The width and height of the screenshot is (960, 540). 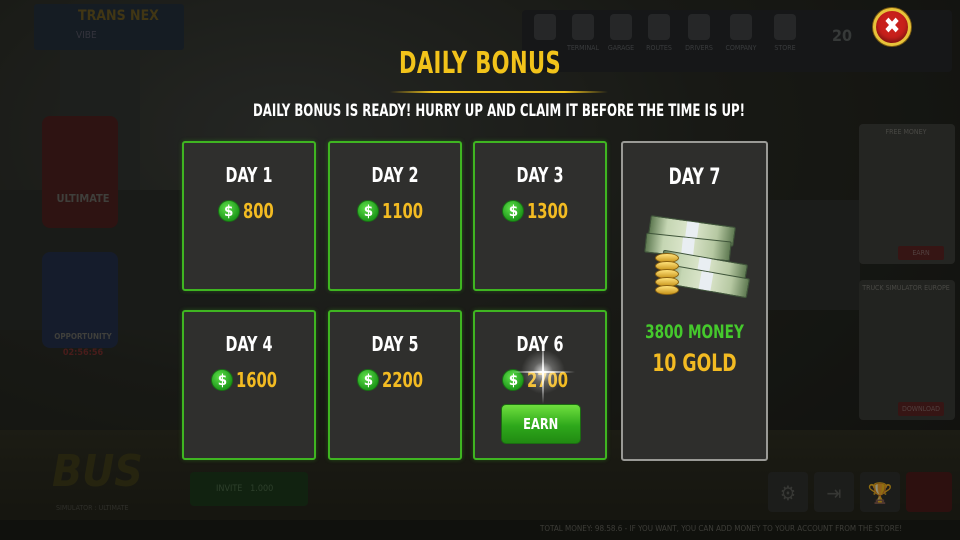 I want to click on day-card-7: DAY 7 3800 MONEY 10 GOLD, so click(x=694, y=301).